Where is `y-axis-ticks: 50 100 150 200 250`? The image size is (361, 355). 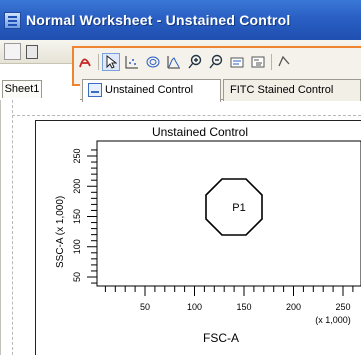 y-axis-ticks: 50 100 150 200 250 is located at coordinates (84, 216).